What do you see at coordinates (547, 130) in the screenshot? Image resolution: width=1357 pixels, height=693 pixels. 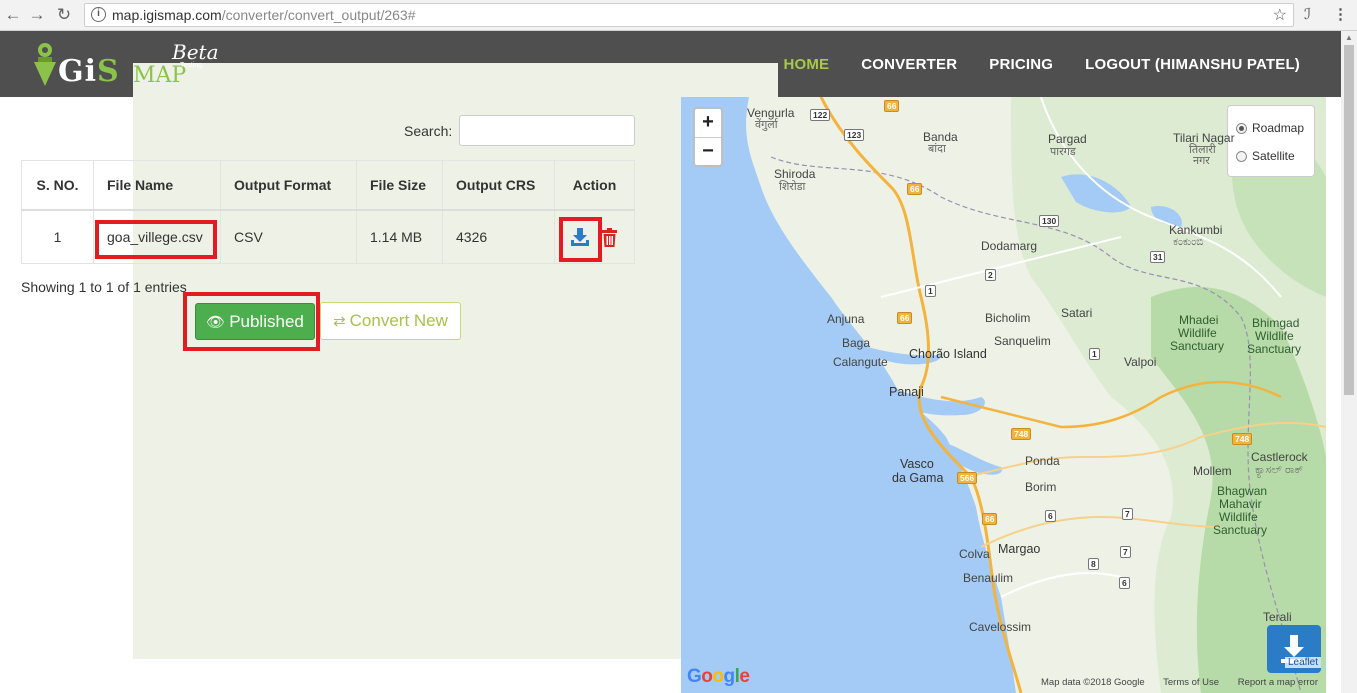 I see `search-input` at bounding box center [547, 130].